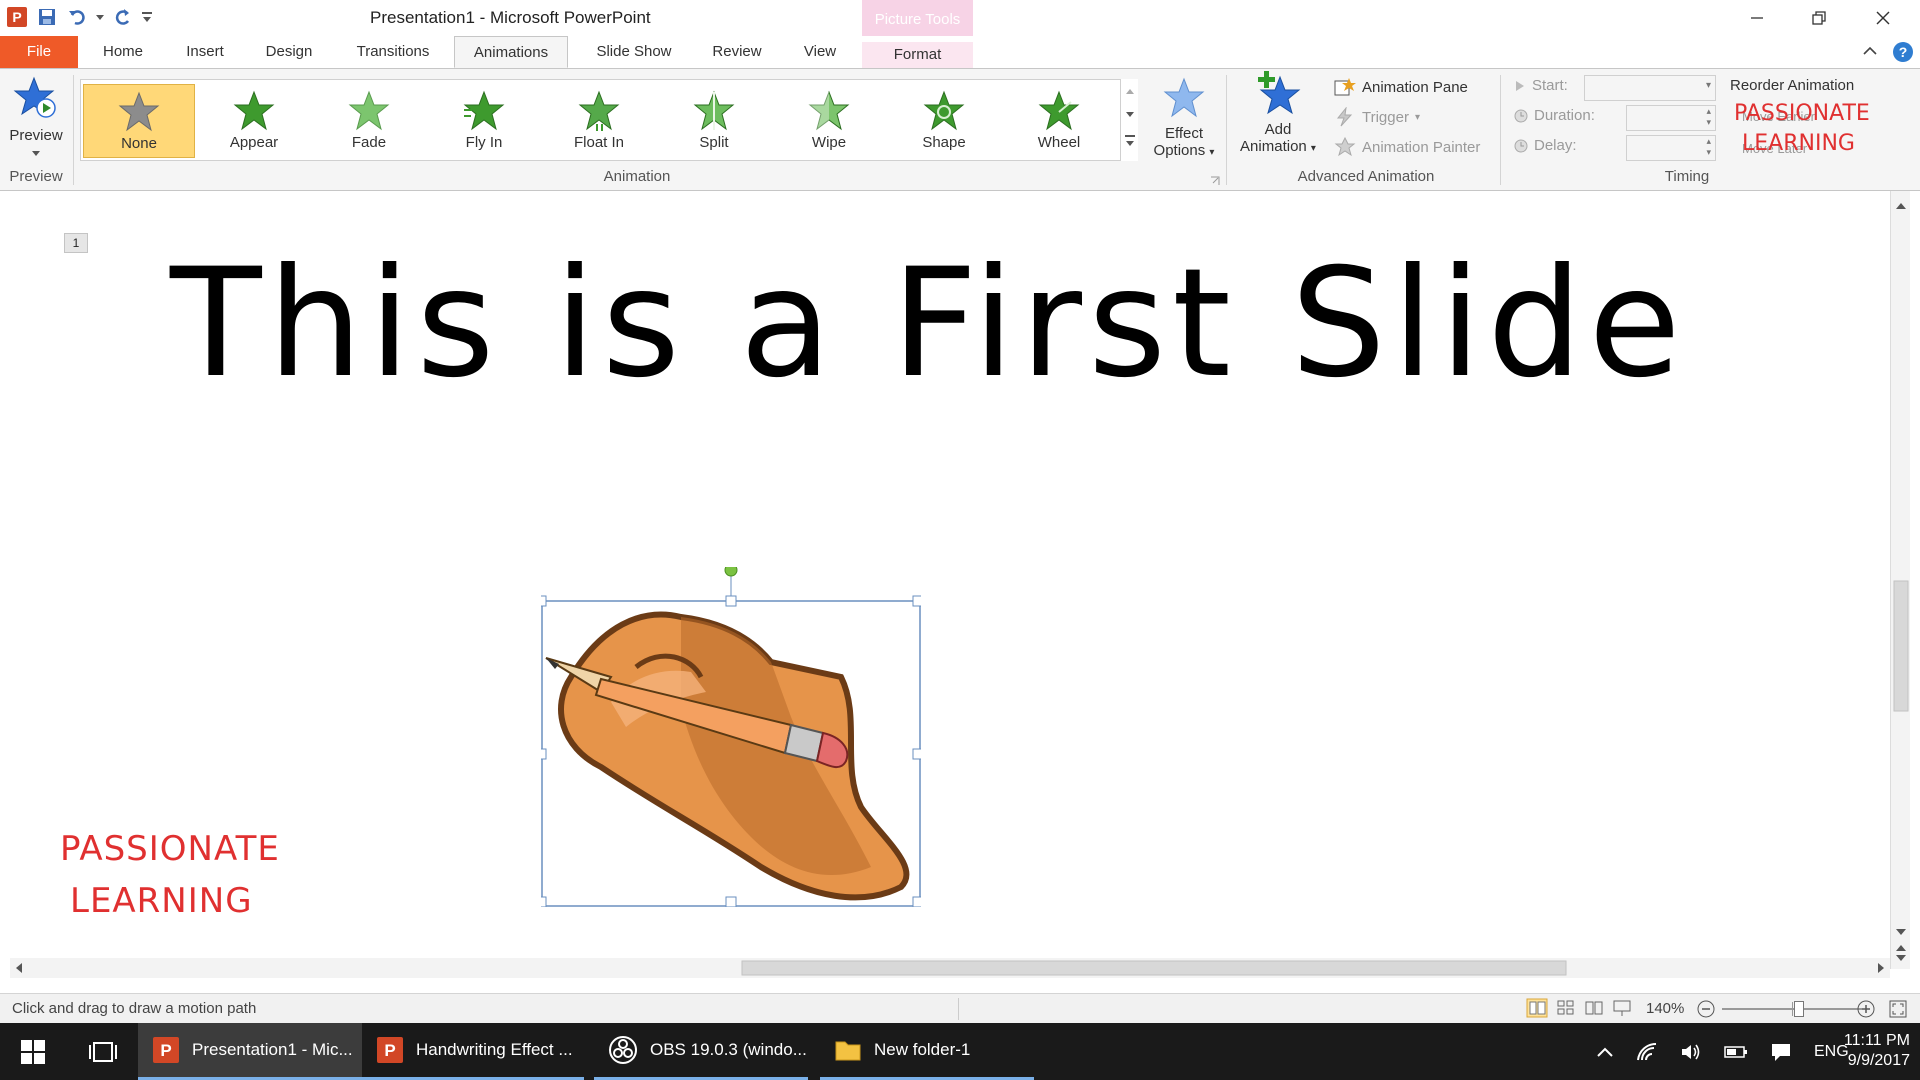  Describe the element at coordinates (511, 52) in the screenshot. I see `tab-animations: Animations` at that location.